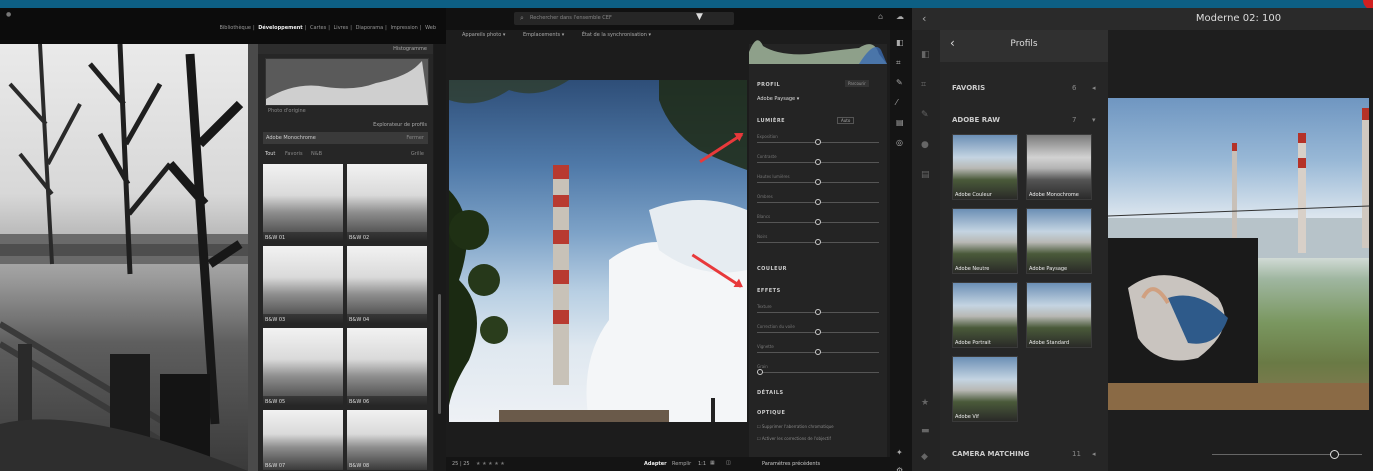 The image size is (1373, 471). What do you see at coordinates (818, 141) in the screenshot?
I see `exposure-slider: Exposition` at bounding box center [818, 141].